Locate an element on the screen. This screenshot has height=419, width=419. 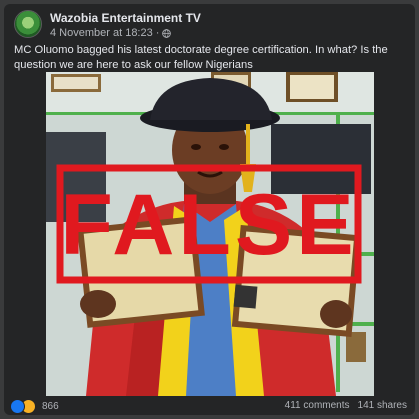
post-timestamp: 4 November at 18:23 is located at coordinates (101, 33).